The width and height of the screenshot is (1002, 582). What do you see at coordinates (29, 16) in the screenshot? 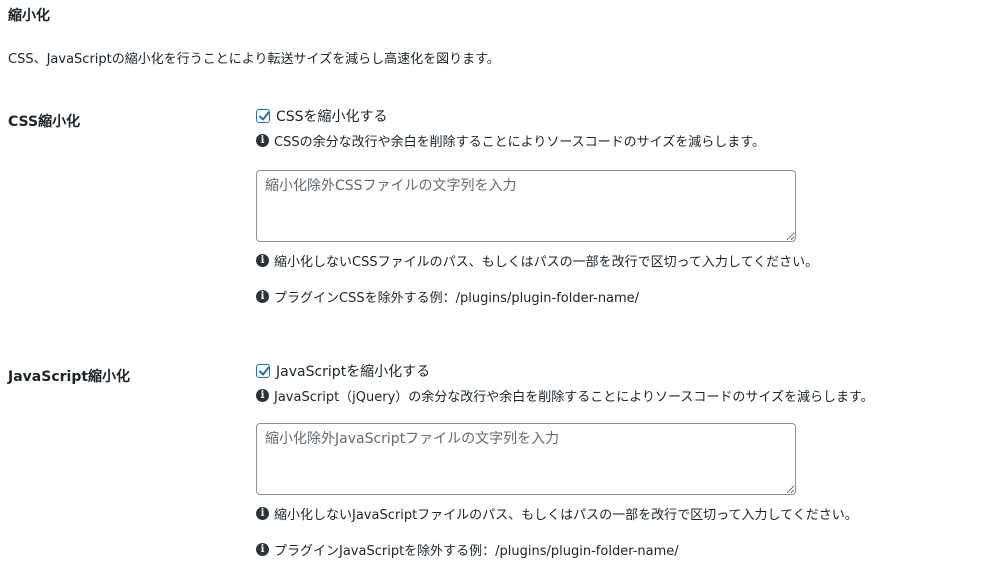
I see `section-title: 縮小化` at bounding box center [29, 16].